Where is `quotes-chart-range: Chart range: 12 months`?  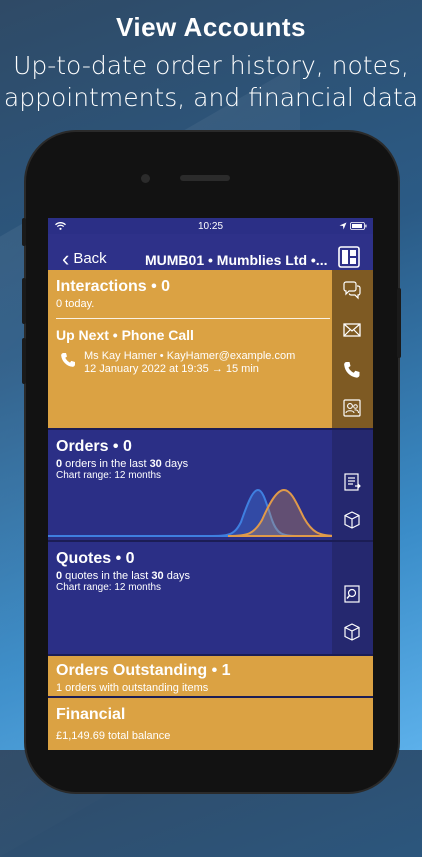 quotes-chart-range: Chart range: 12 months is located at coordinates (109, 587).